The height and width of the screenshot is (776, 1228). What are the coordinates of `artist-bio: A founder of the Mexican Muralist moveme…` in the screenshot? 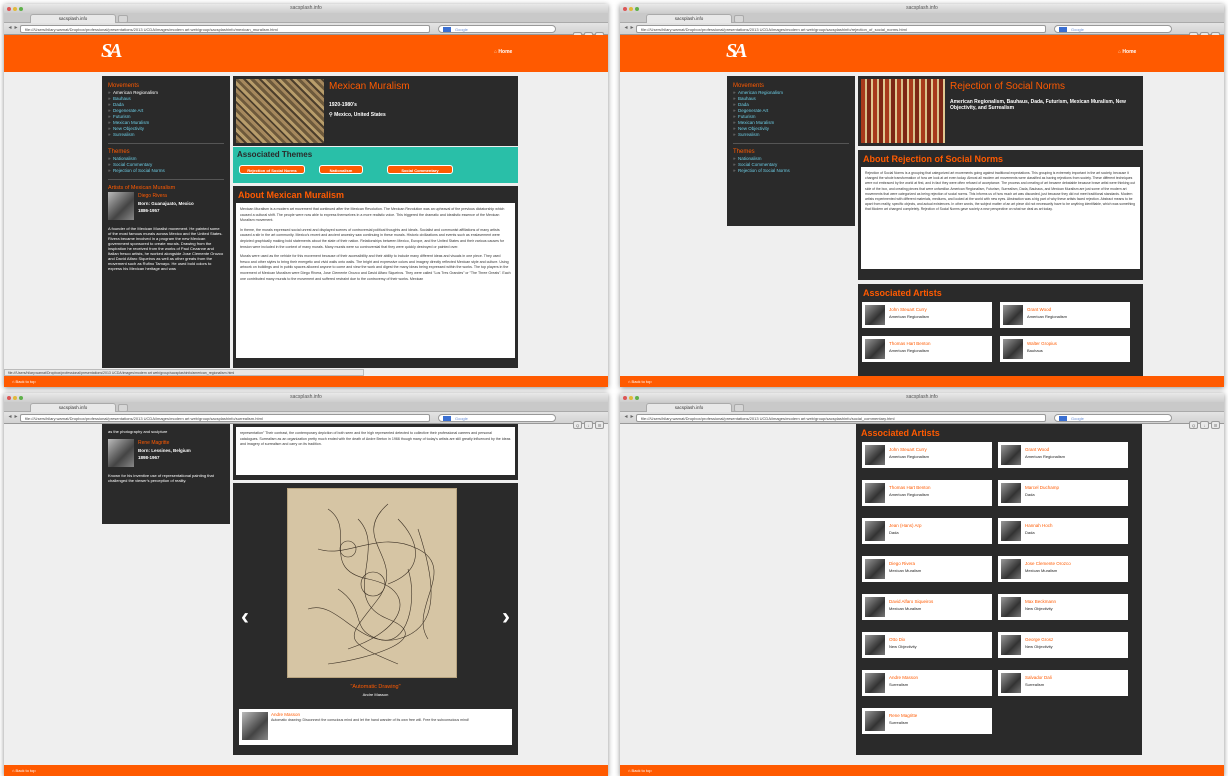 It's located at (166, 248).